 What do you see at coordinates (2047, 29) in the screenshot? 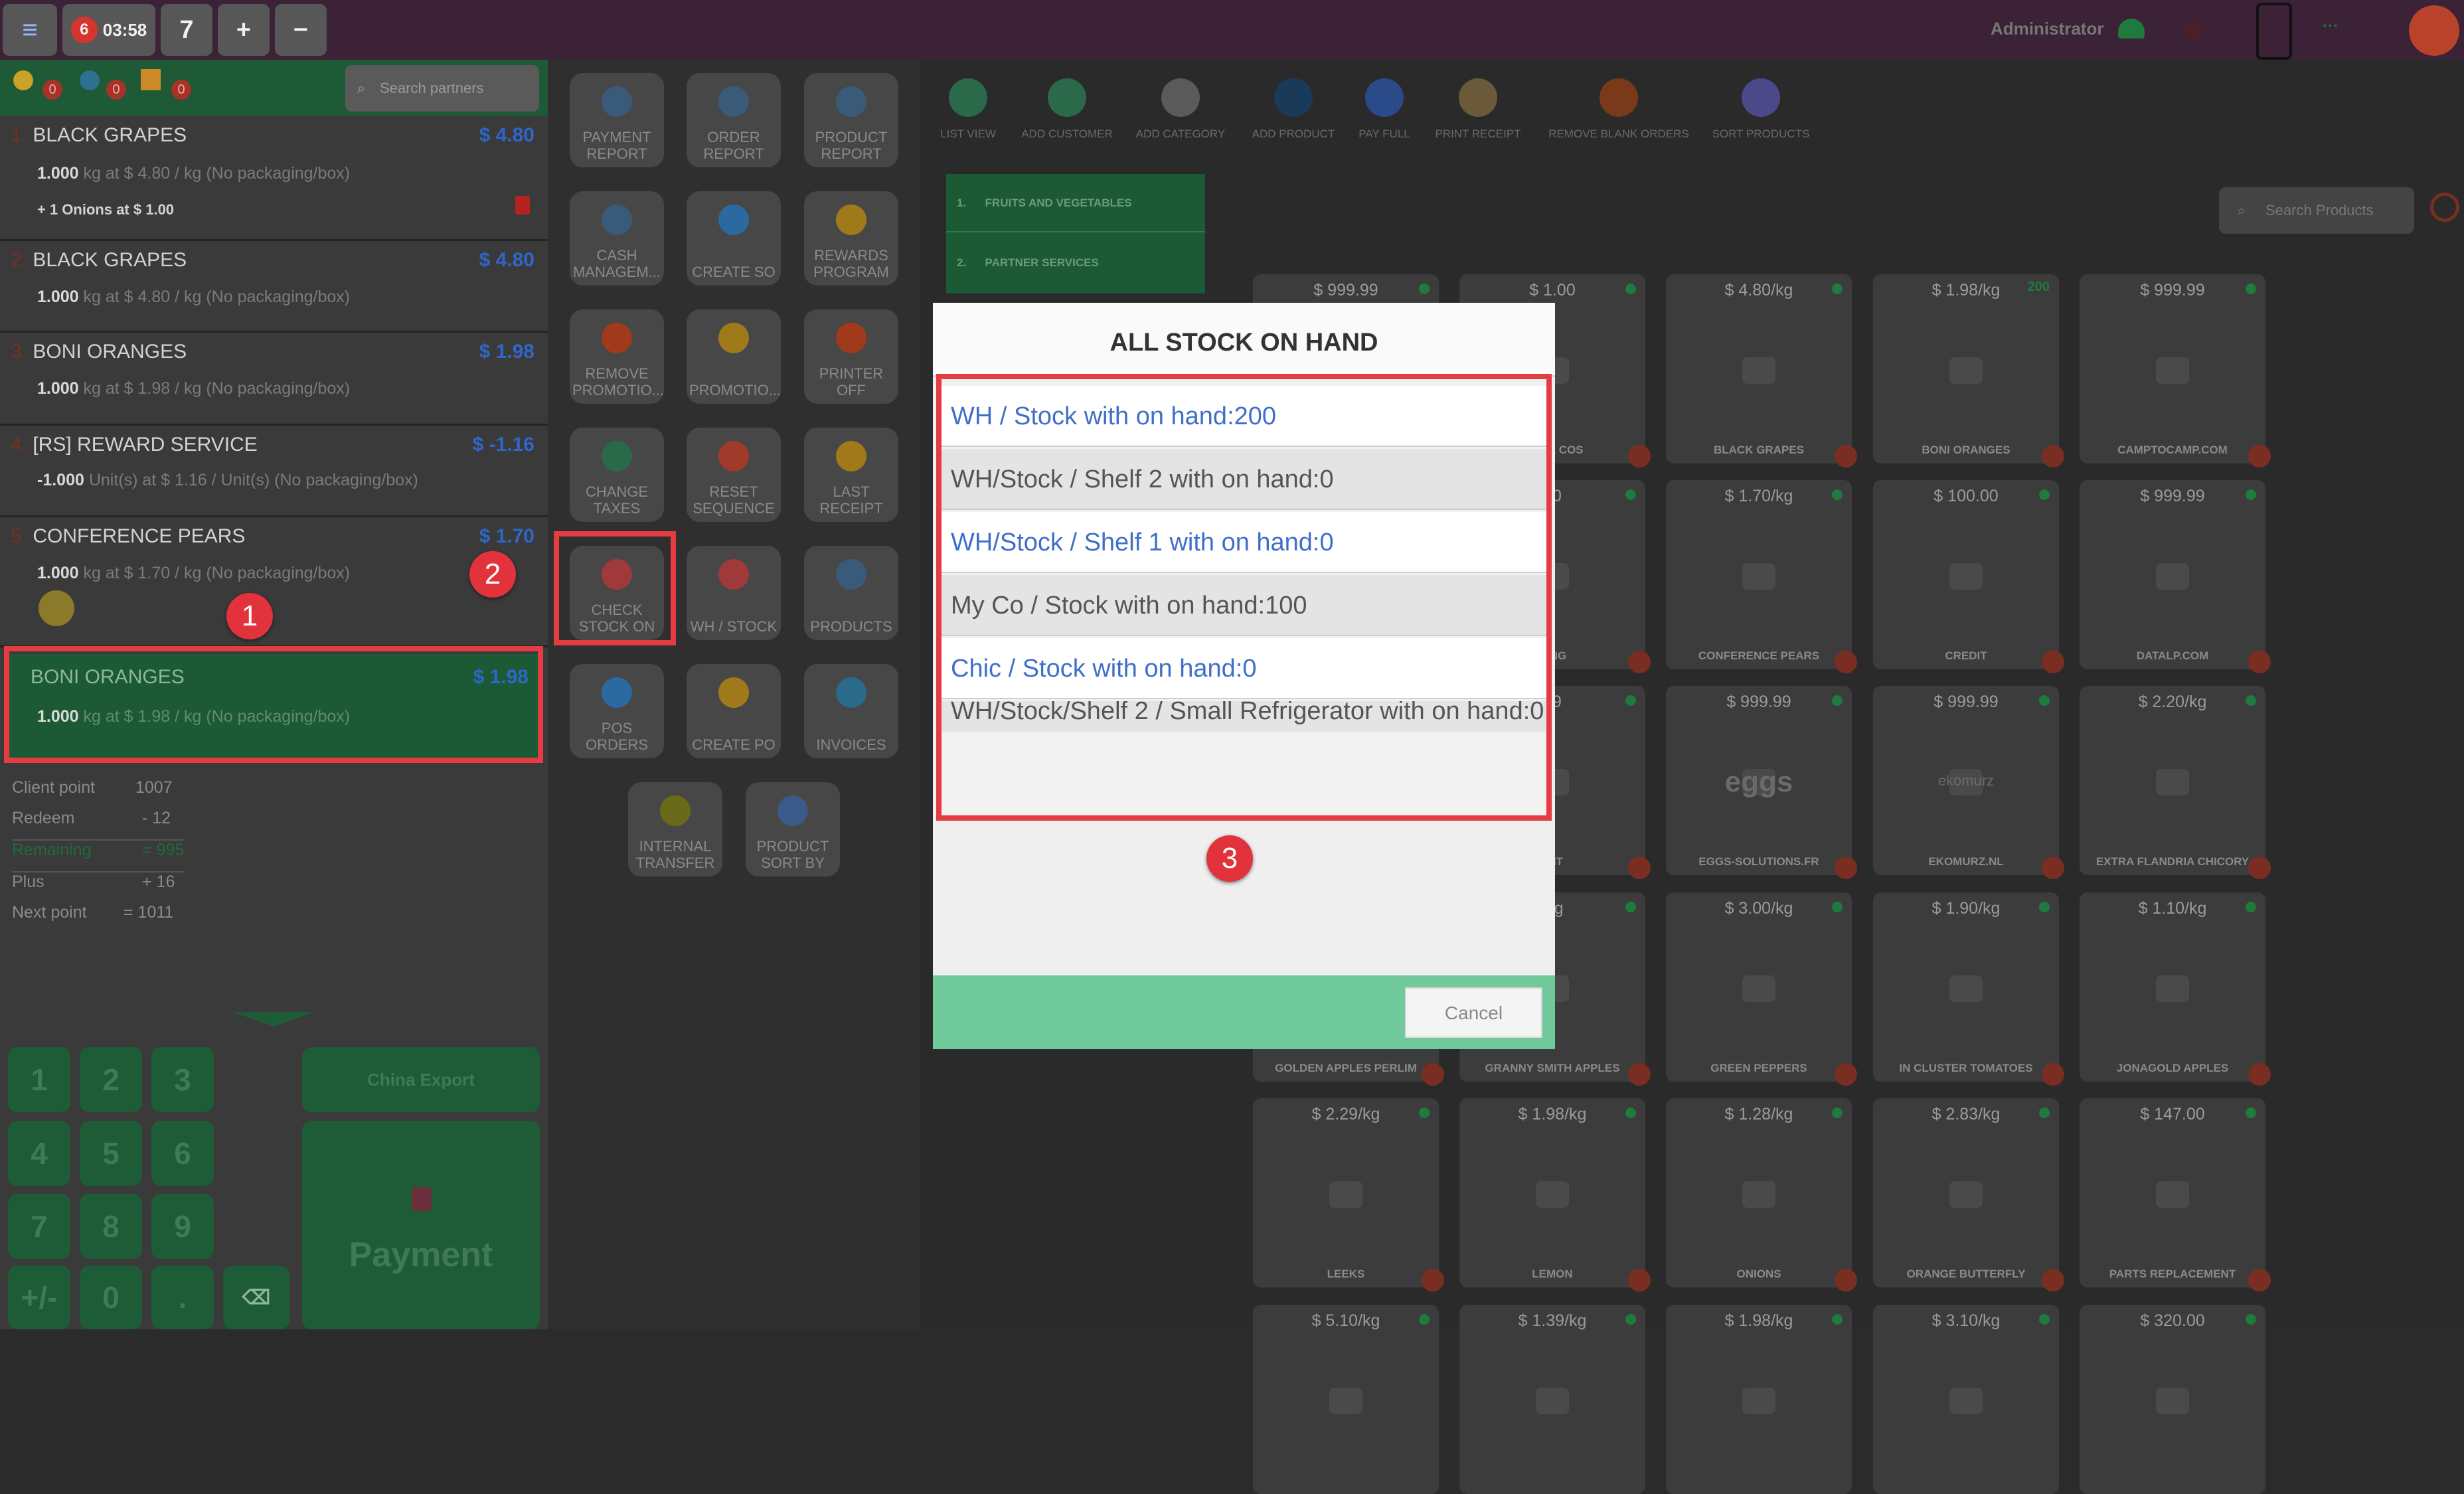
I see `user-name: Administrator` at bounding box center [2047, 29].